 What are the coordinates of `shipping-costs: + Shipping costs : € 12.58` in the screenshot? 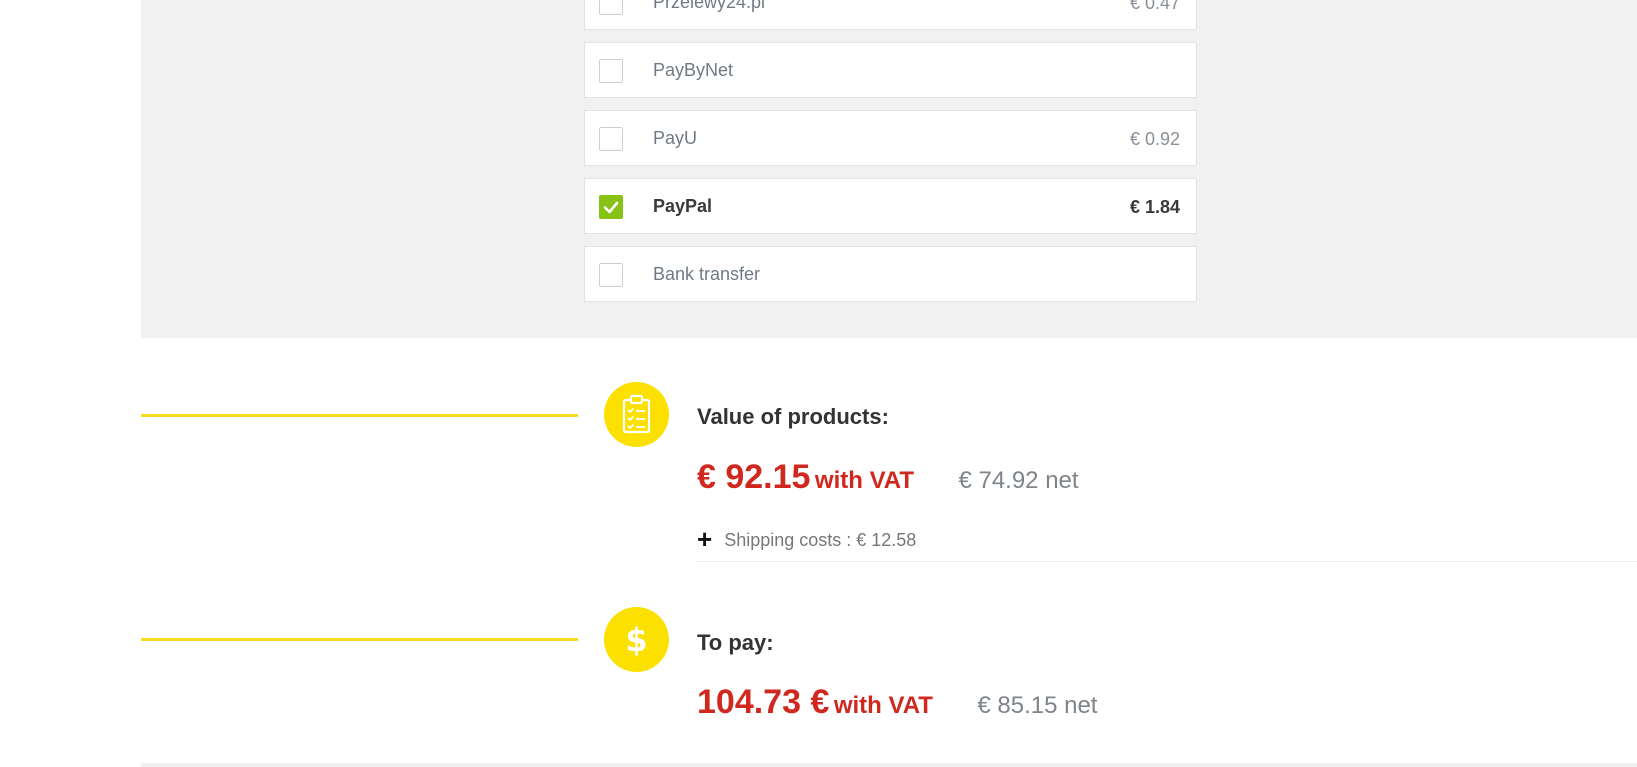 It's located at (806, 539).